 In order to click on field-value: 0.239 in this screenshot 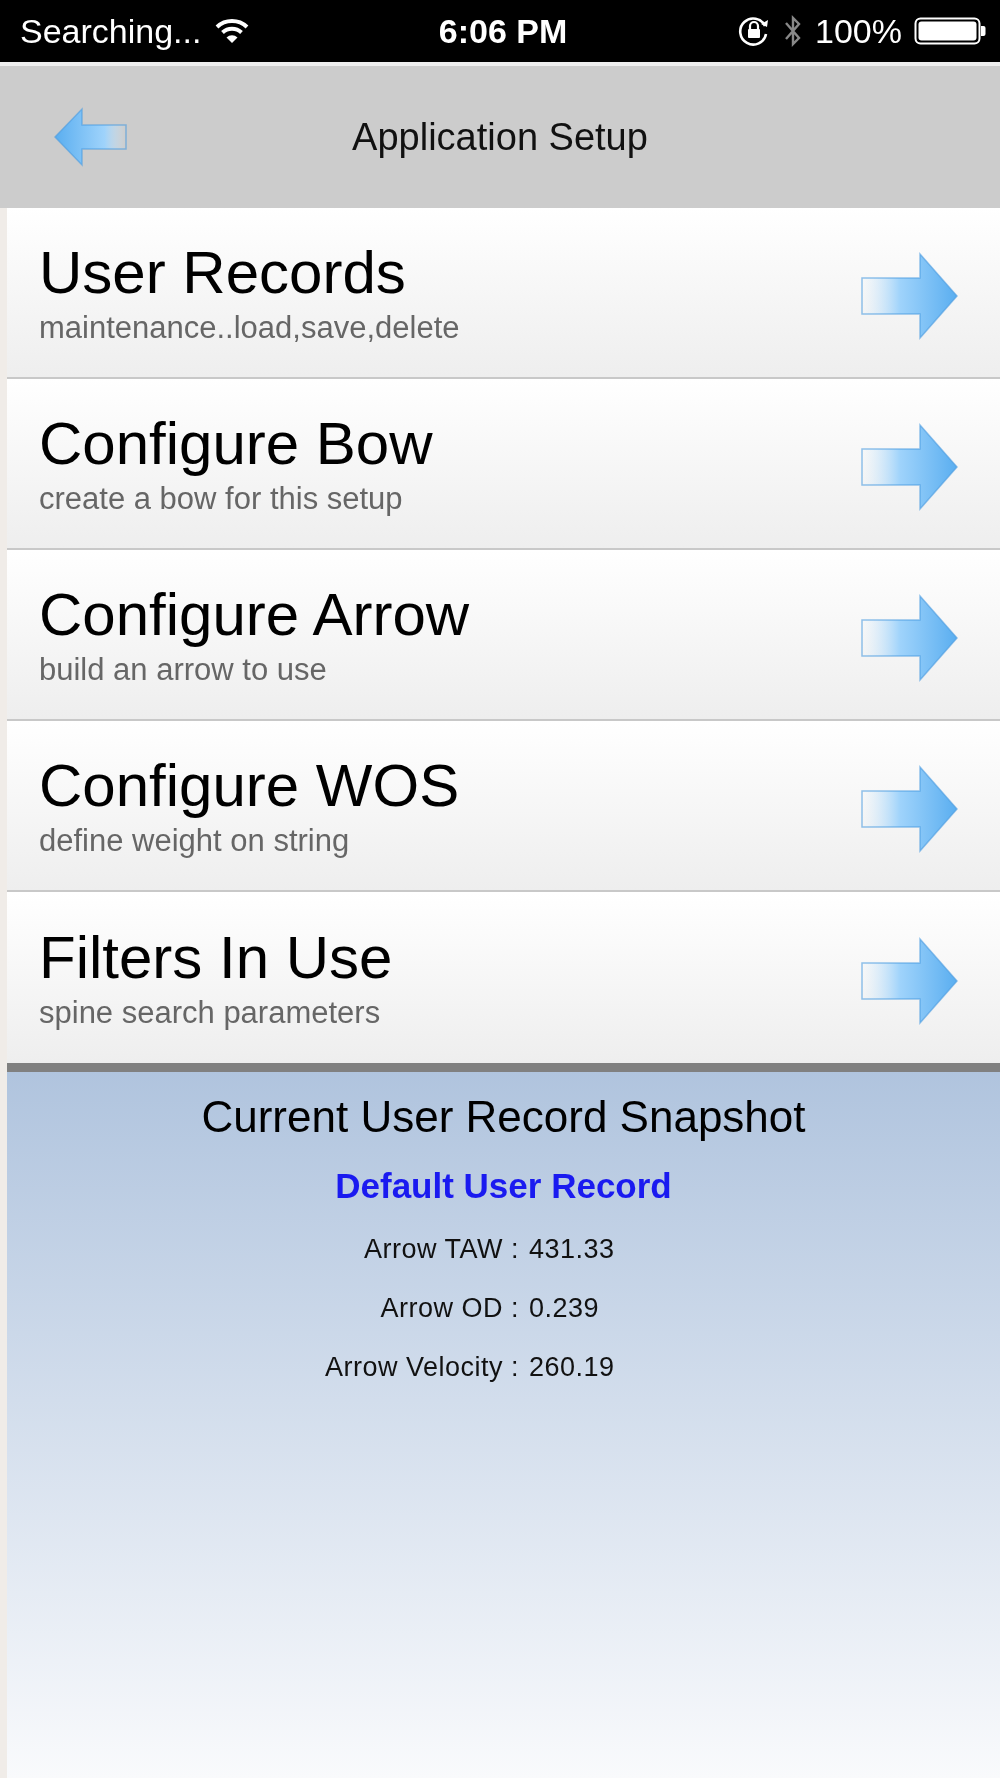, I will do `click(565, 1308)`.